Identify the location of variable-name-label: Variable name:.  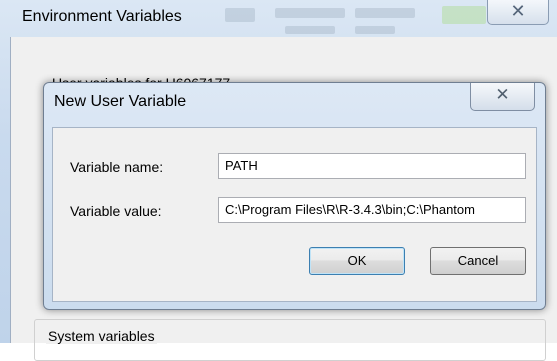
(117, 167).